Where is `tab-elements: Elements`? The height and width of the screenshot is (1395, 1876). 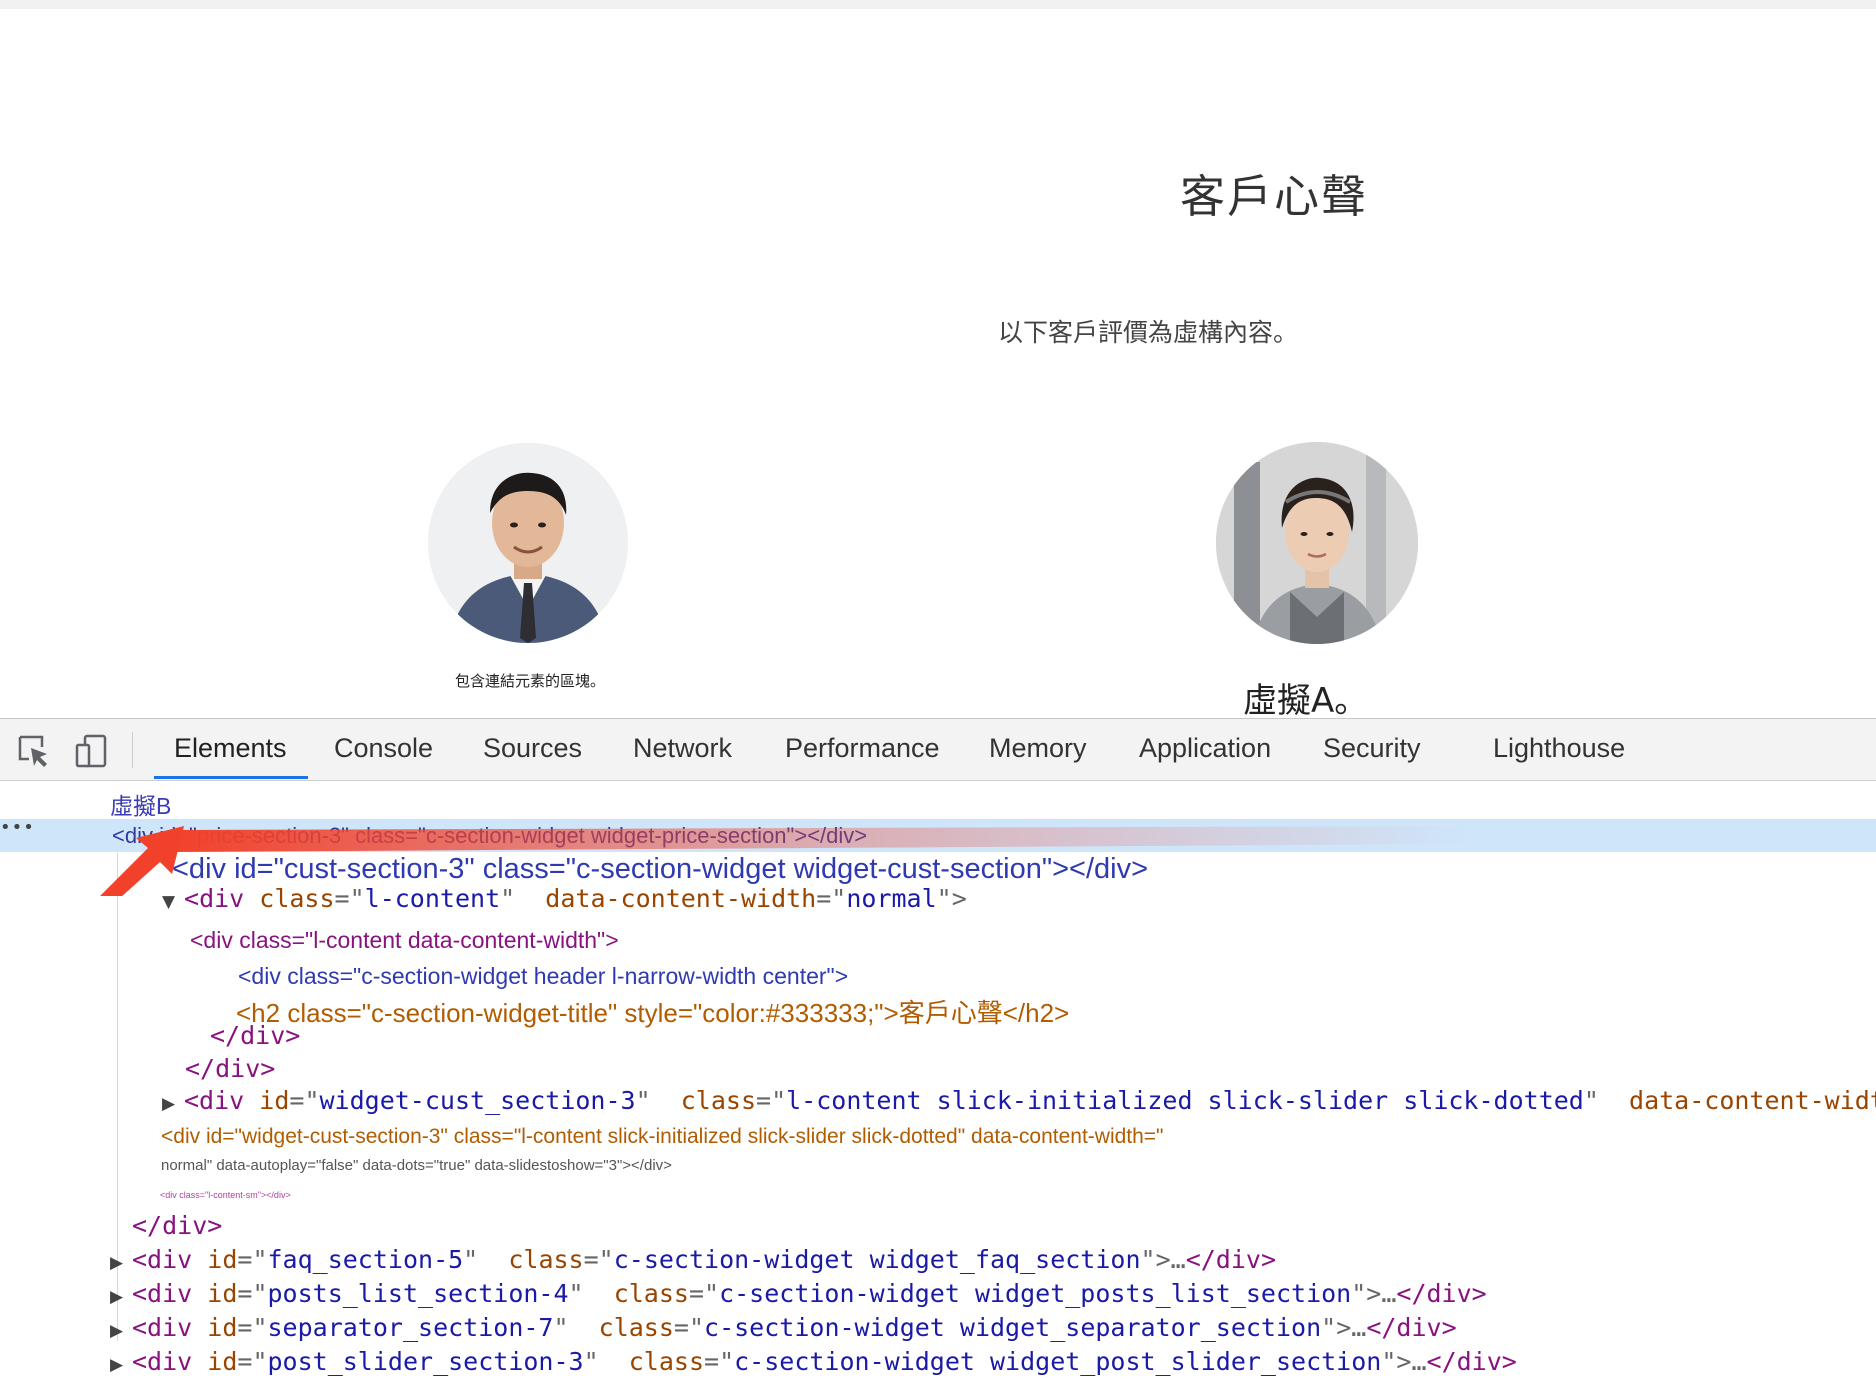
tab-elements: Elements is located at coordinates (230, 748).